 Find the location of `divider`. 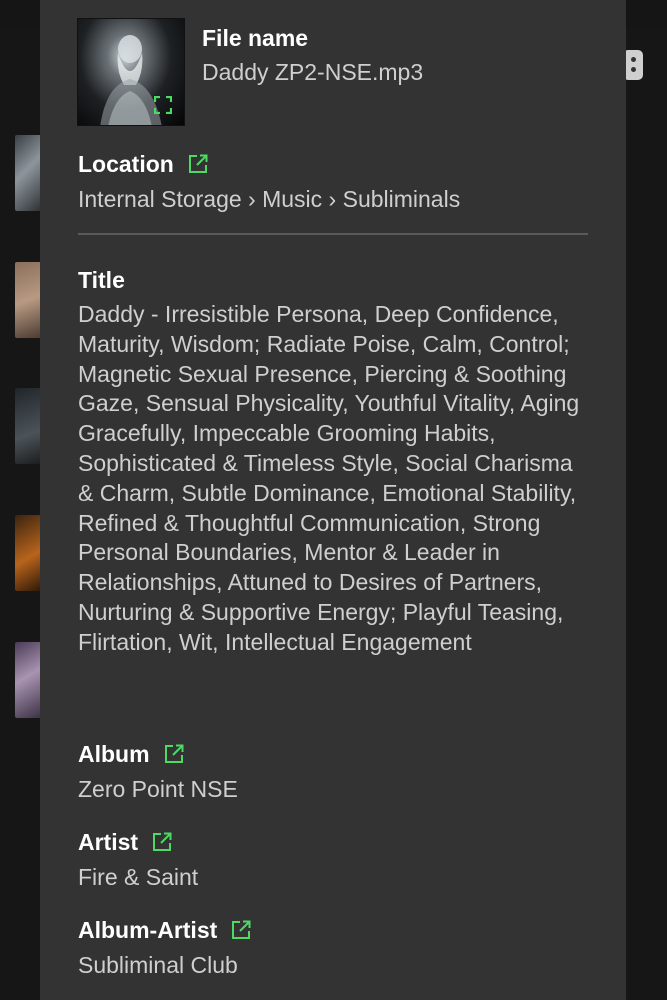

divider is located at coordinates (333, 234).